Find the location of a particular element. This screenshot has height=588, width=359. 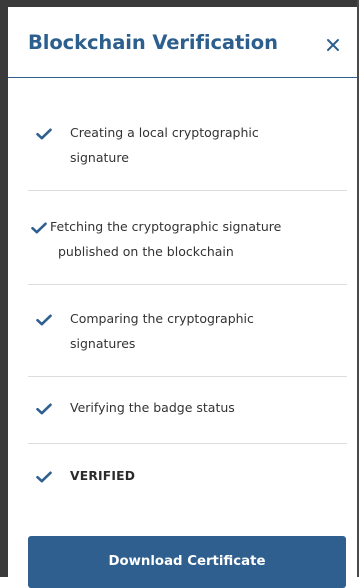

step-item-badge-status: Verifying the badge status is located at coordinates (187, 410).